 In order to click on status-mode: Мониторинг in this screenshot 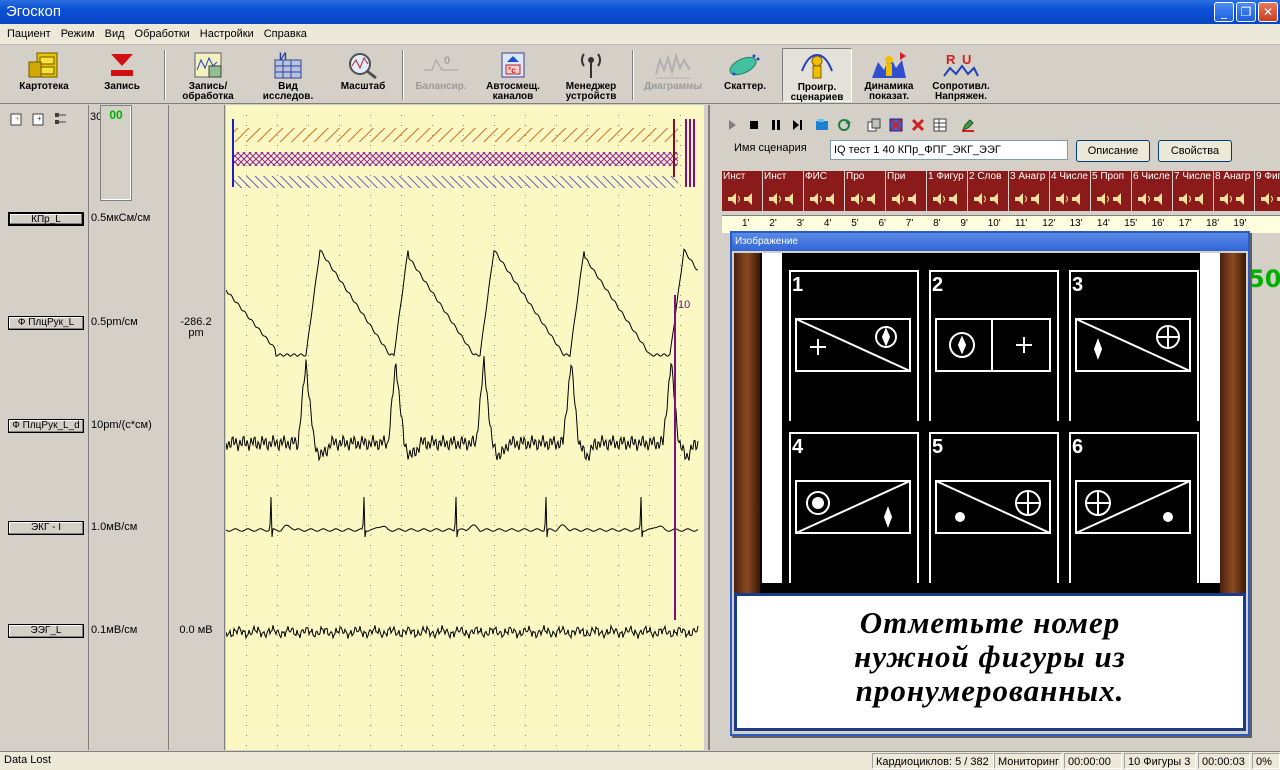, I will do `click(1028, 761)`.